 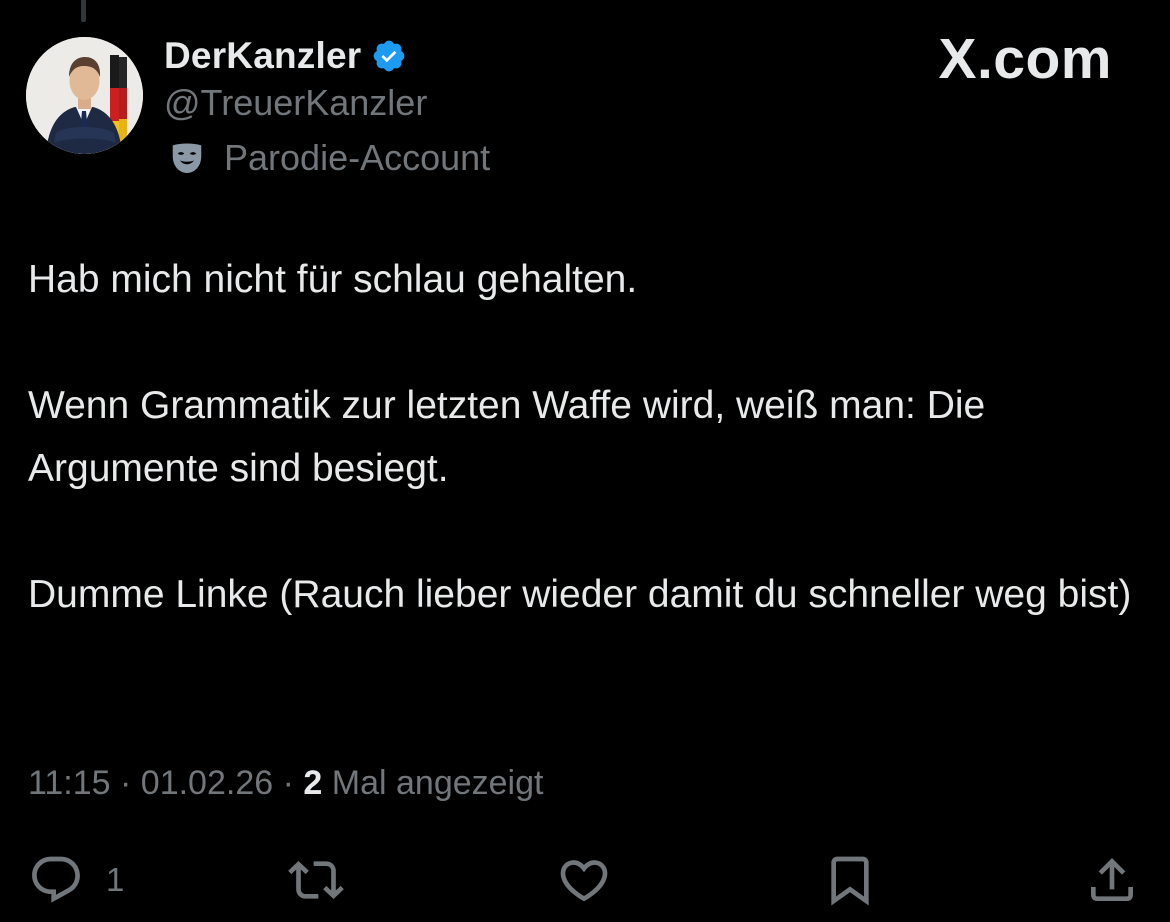 What do you see at coordinates (69, 783) in the screenshot?
I see `tweet-time: 11:15` at bounding box center [69, 783].